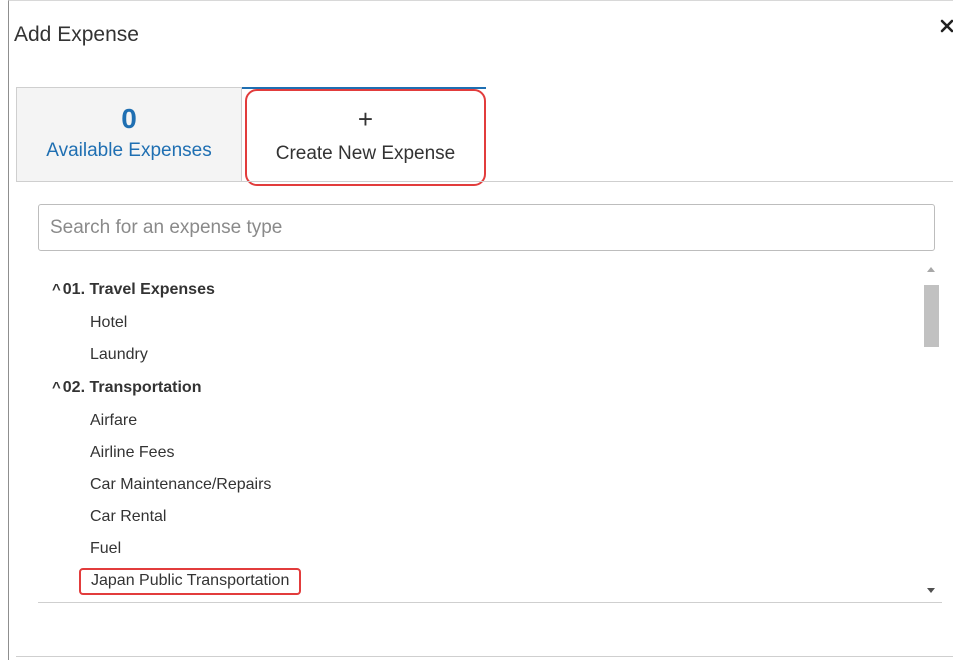  What do you see at coordinates (138, 289) in the screenshot?
I see `group-label: 01. Travel Expenses` at bounding box center [138, 289].